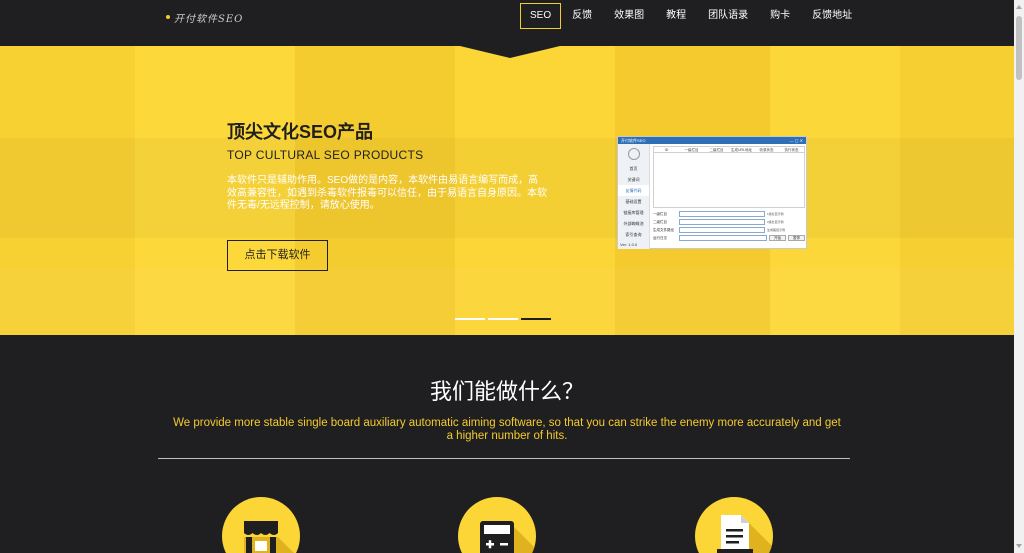 This screenshot has height=553, width=1024. Describe the element at coordinates (300, 132) in the screenshot. I see `hero-title: 顶尖文化SEO产品` at that location.